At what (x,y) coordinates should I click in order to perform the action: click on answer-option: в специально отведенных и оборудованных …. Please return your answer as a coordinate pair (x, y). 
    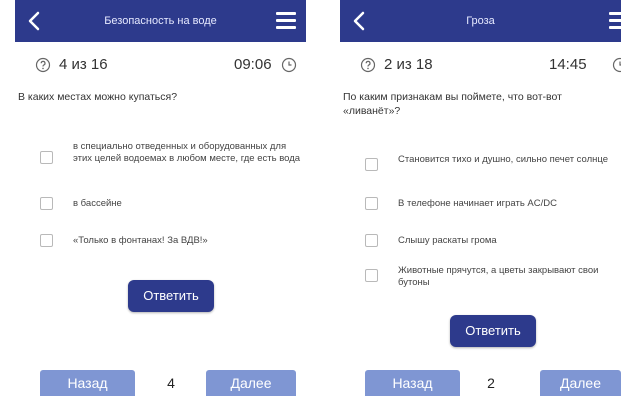
    Looking at the image, I should click on (173, 153).